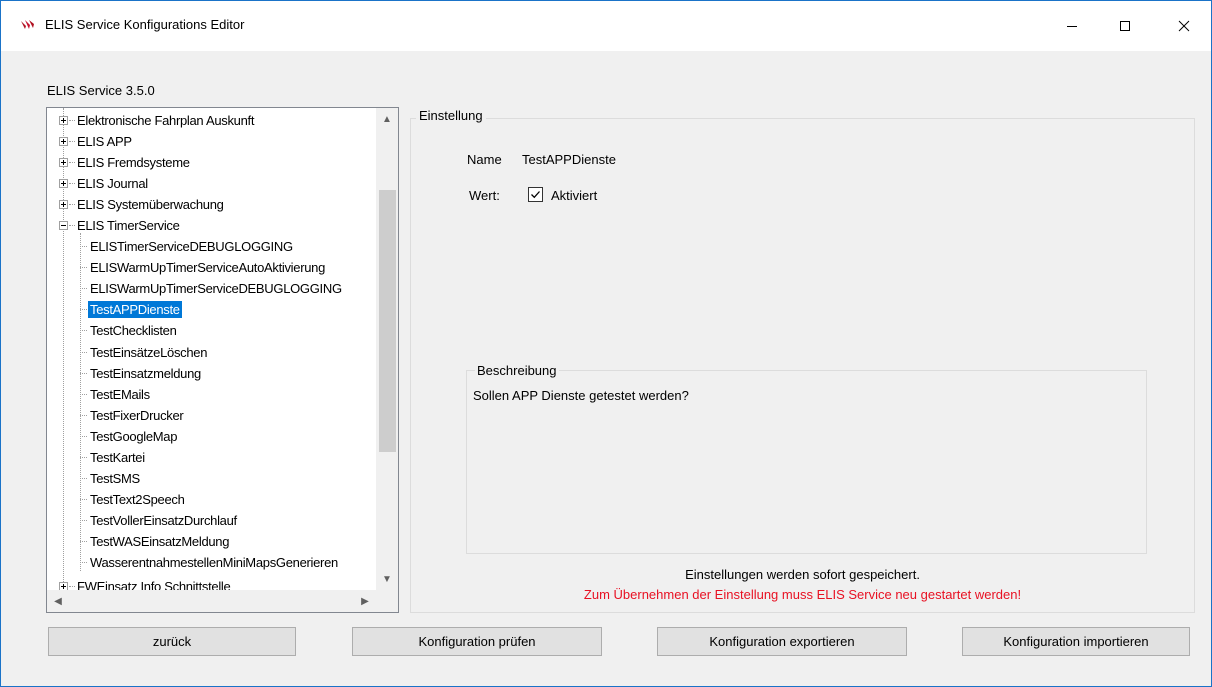 This screenshot has width=1212, height=687. I want to click on window-title: ELIS Service Konfigurations Editor, so click(145, 24).